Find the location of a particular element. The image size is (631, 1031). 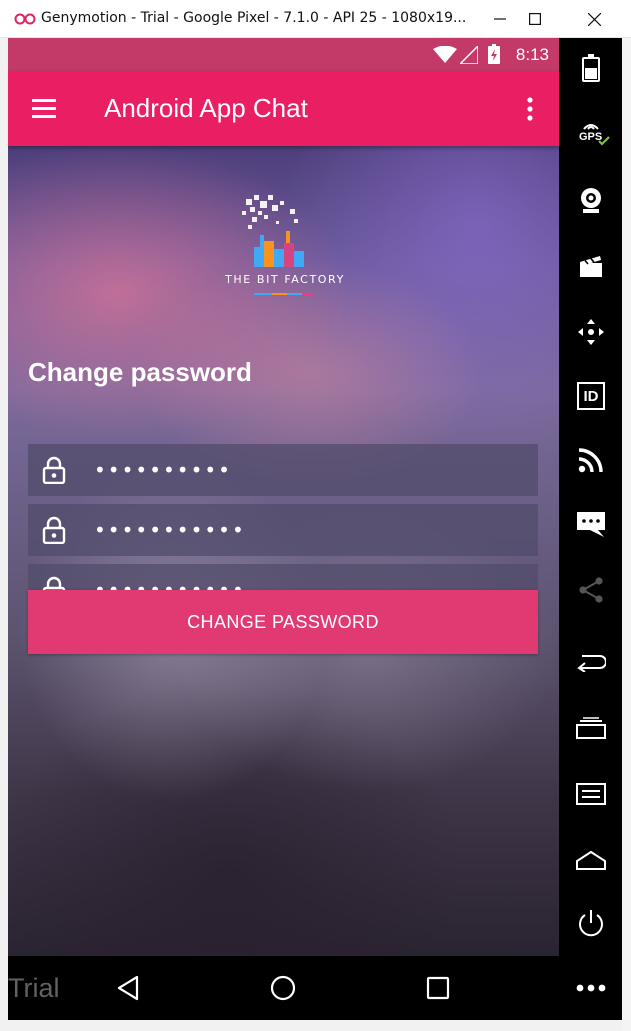

share-icon is located at coordinates (591, 590).